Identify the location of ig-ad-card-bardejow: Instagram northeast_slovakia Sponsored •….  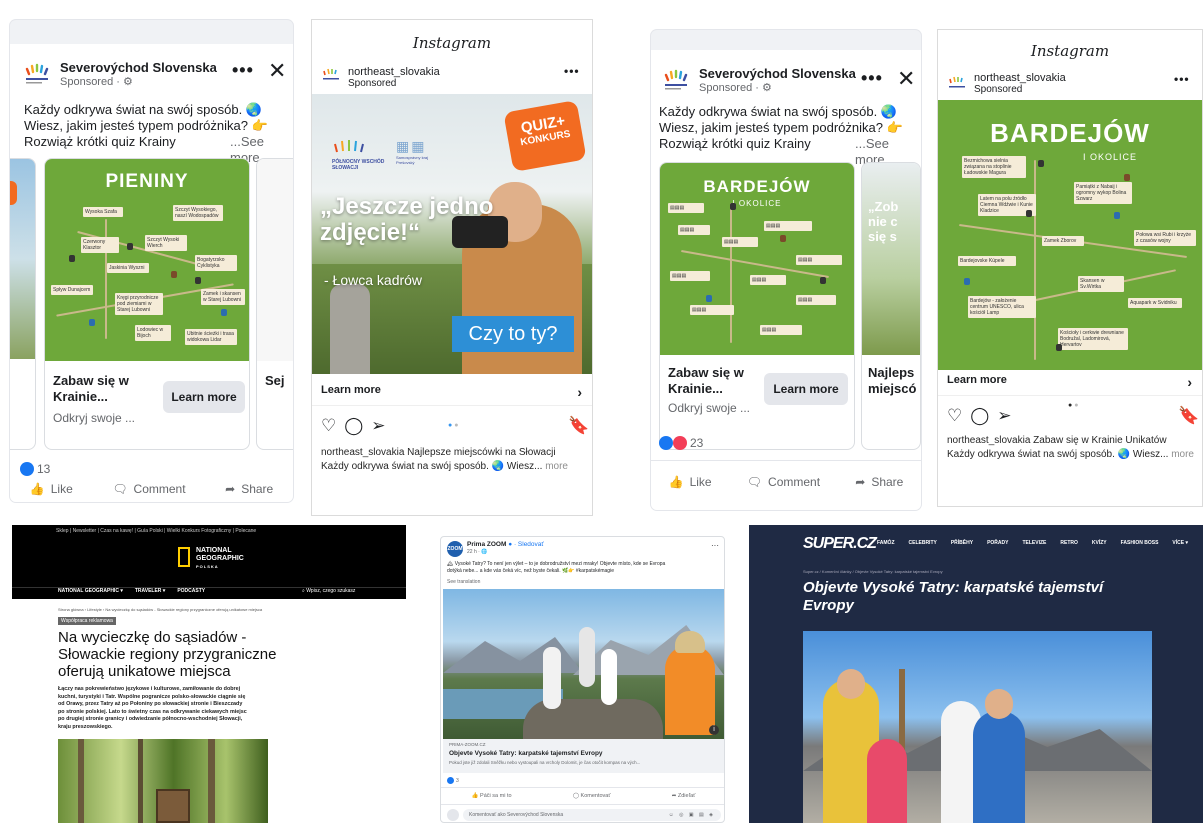
(1070, 268).